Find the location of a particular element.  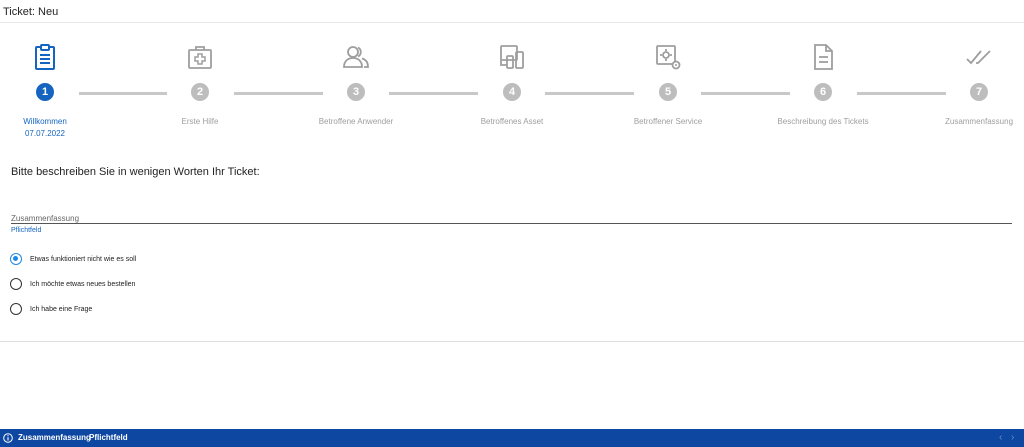

summary-input is located at coordinates (511, 218).